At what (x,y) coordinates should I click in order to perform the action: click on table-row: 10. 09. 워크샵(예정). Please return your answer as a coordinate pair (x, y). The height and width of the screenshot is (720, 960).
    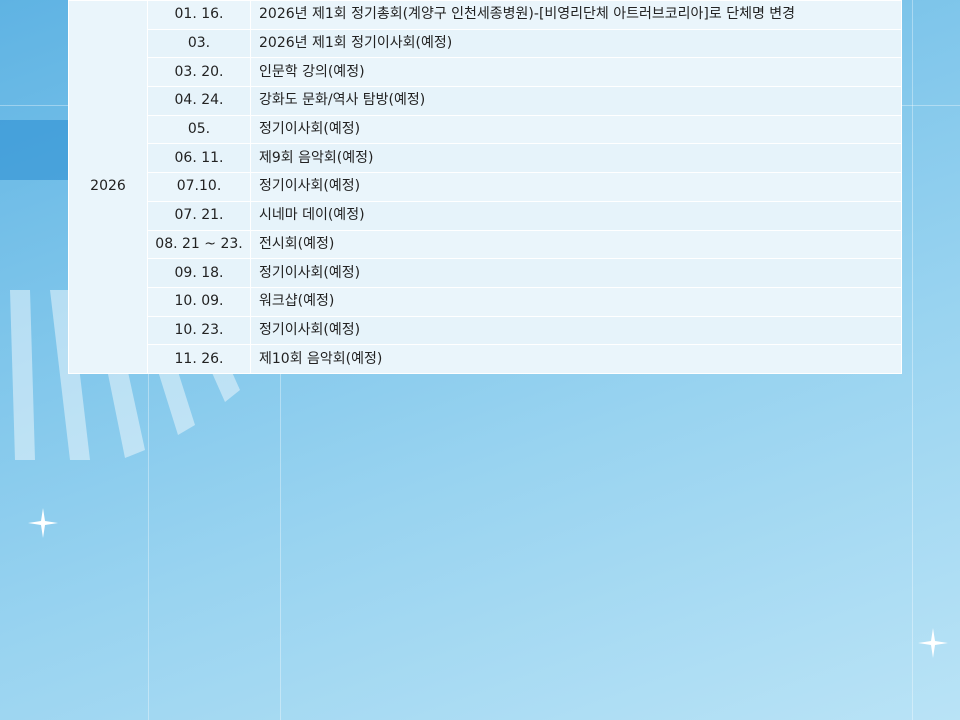
    Looking at the image, I should click on (485, 301).